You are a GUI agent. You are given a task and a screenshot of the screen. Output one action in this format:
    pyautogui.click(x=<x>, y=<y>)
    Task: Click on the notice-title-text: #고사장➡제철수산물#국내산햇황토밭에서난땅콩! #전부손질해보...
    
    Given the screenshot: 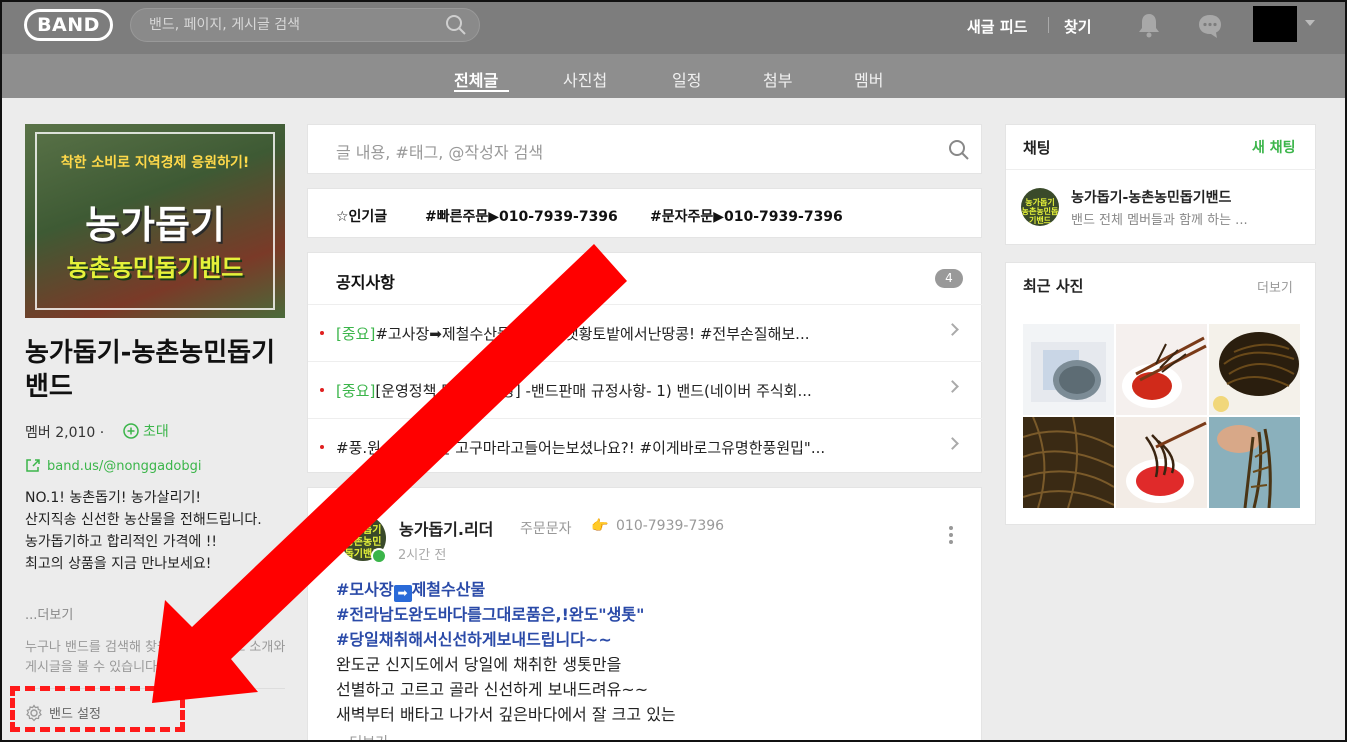 What is the action you would take?
    pyautogui.click(x=592, y=334)
    